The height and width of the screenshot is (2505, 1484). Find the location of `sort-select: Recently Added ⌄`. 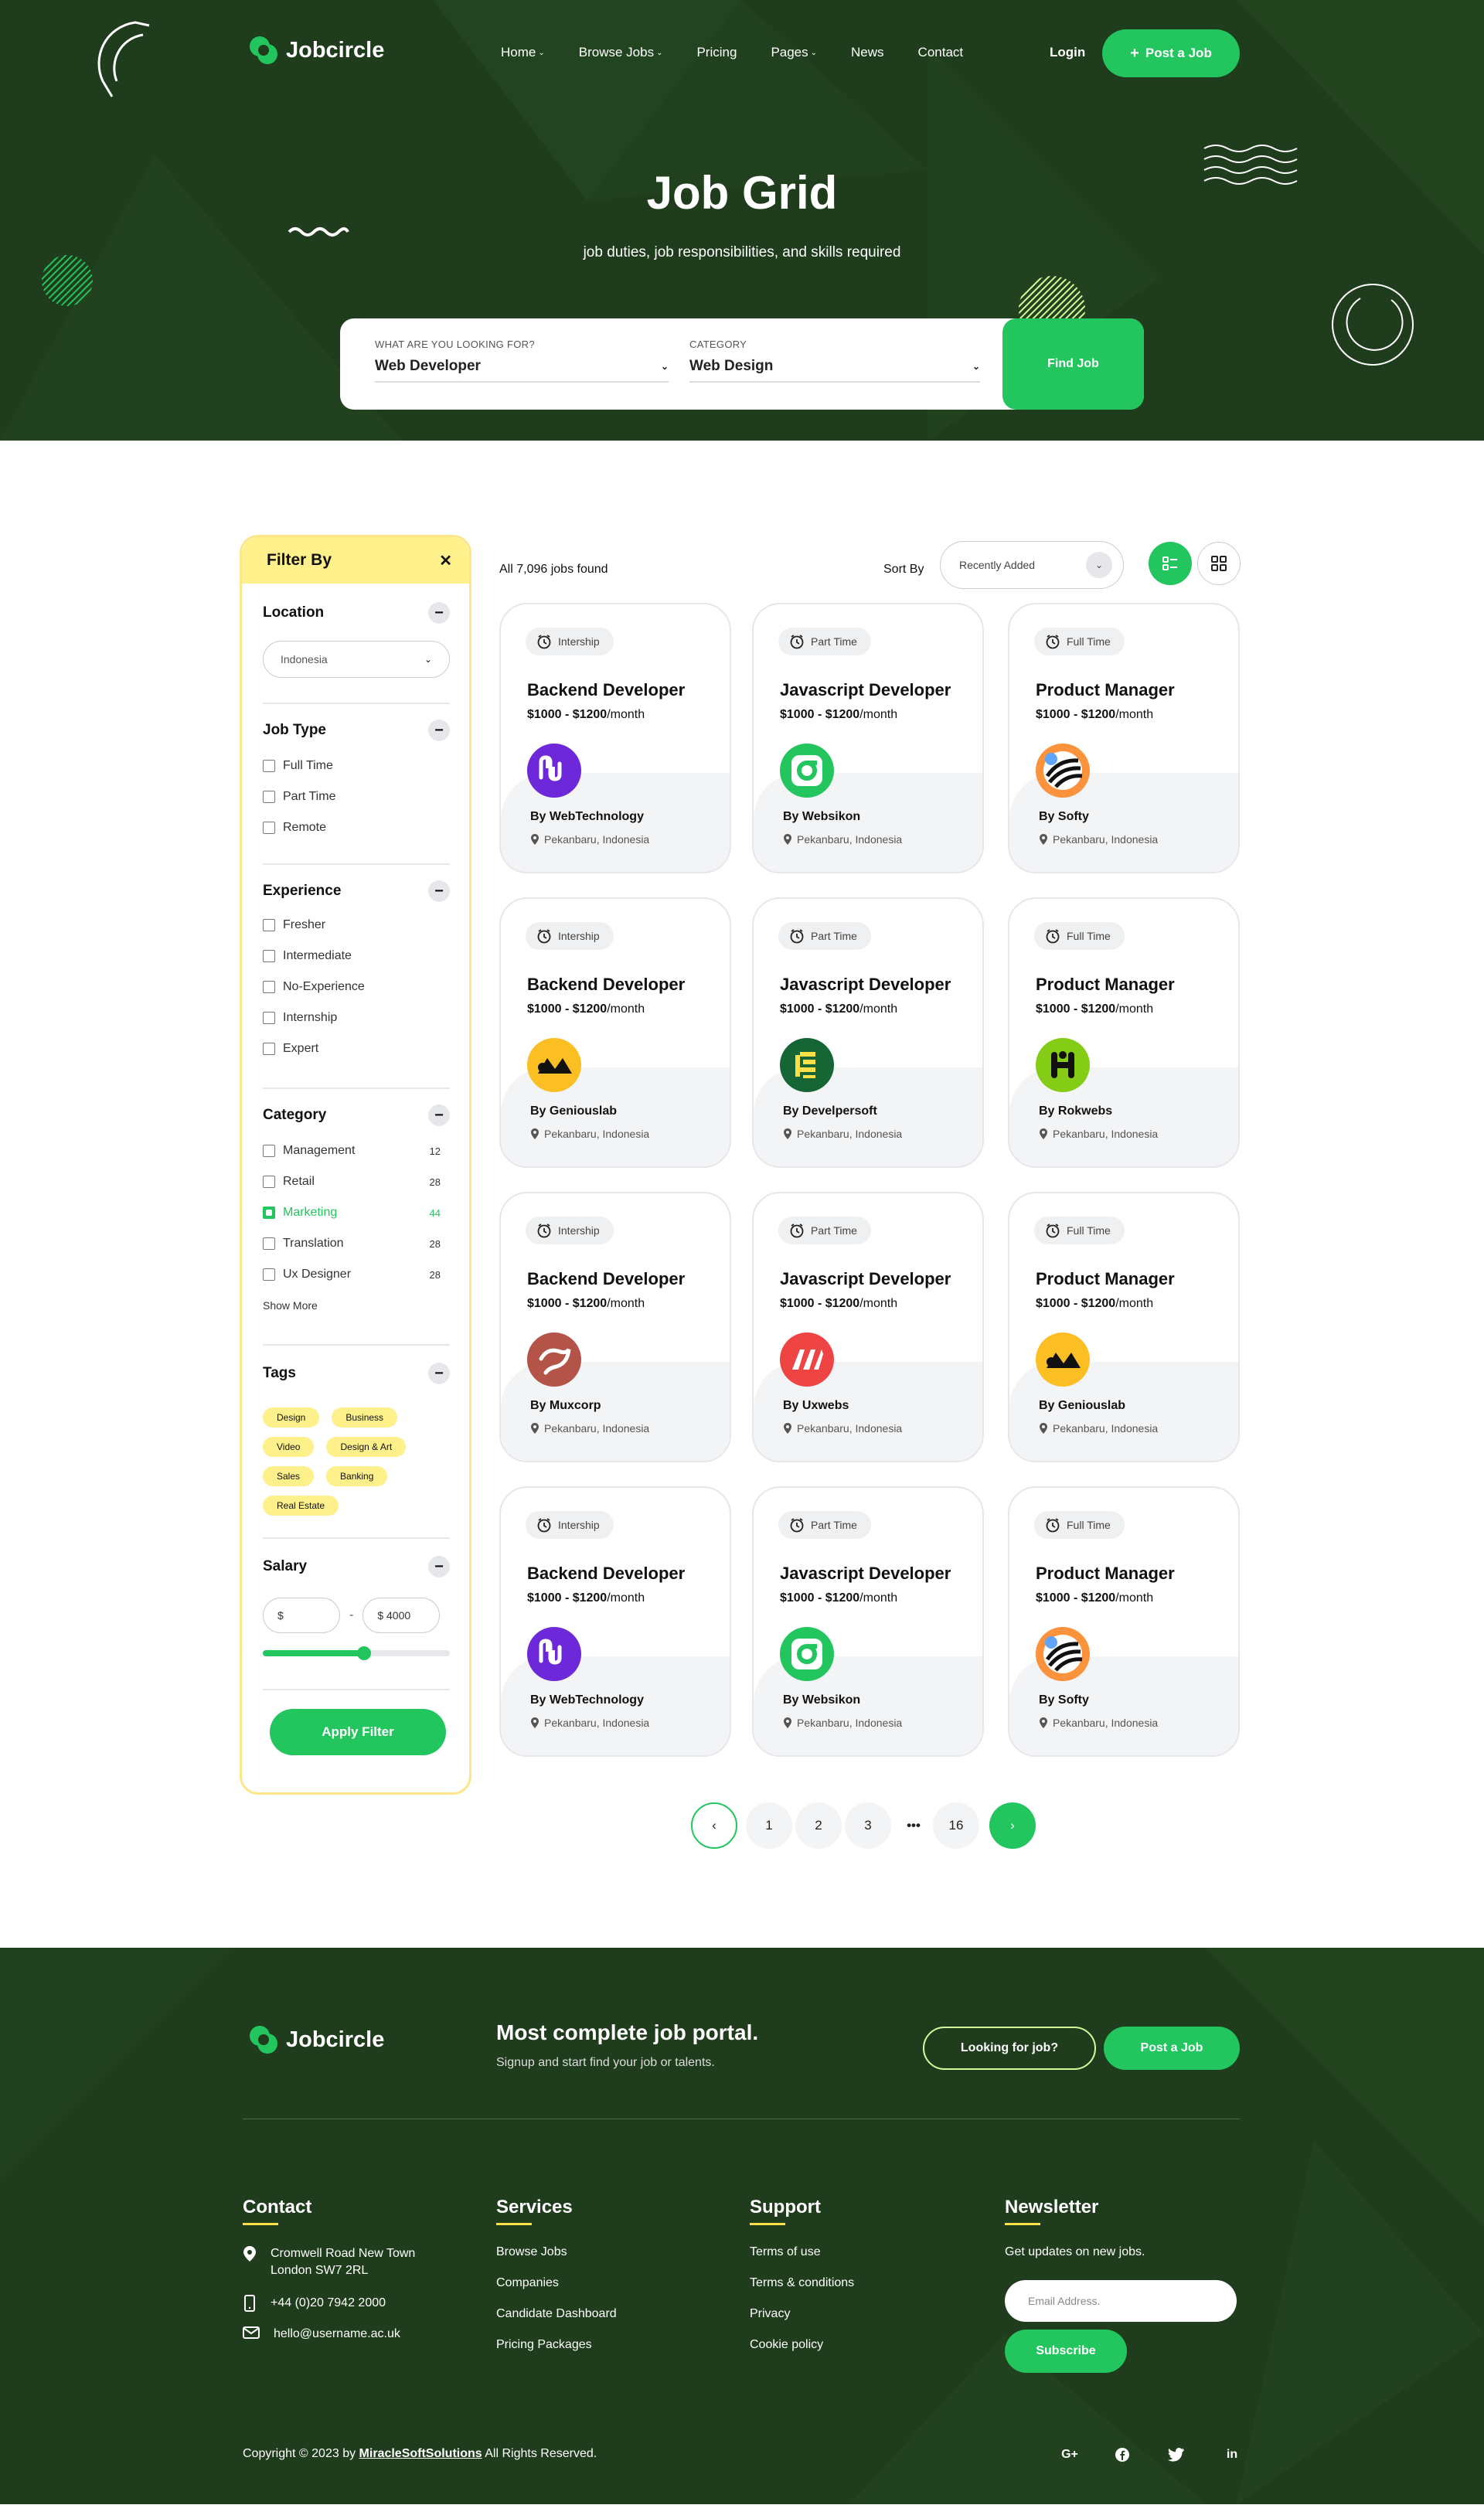

sort-select: Recently Added ⌄ is located at coordinates (1032, 565).